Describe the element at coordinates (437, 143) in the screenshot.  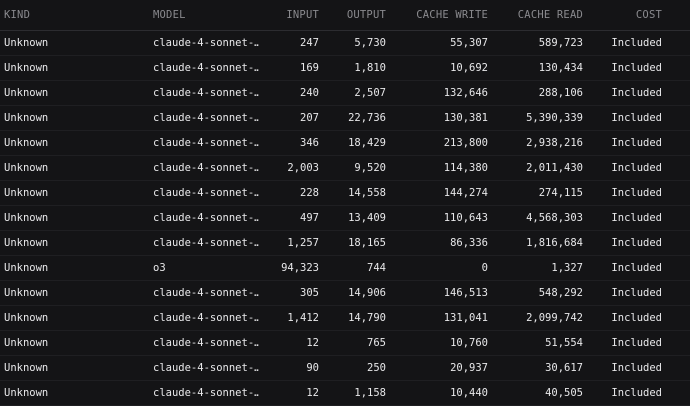
I see `cell-cache-write: 213,800` at that location.